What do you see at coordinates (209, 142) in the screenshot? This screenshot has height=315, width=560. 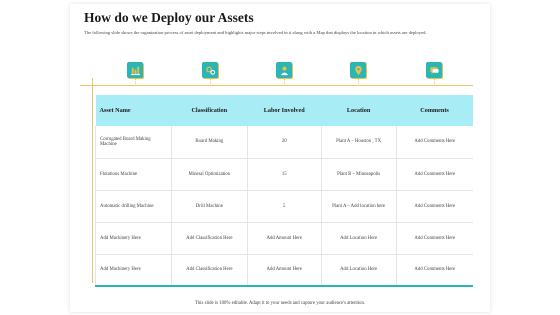 I see `cell-classification: Board Making` at bounding box center [209, 142].